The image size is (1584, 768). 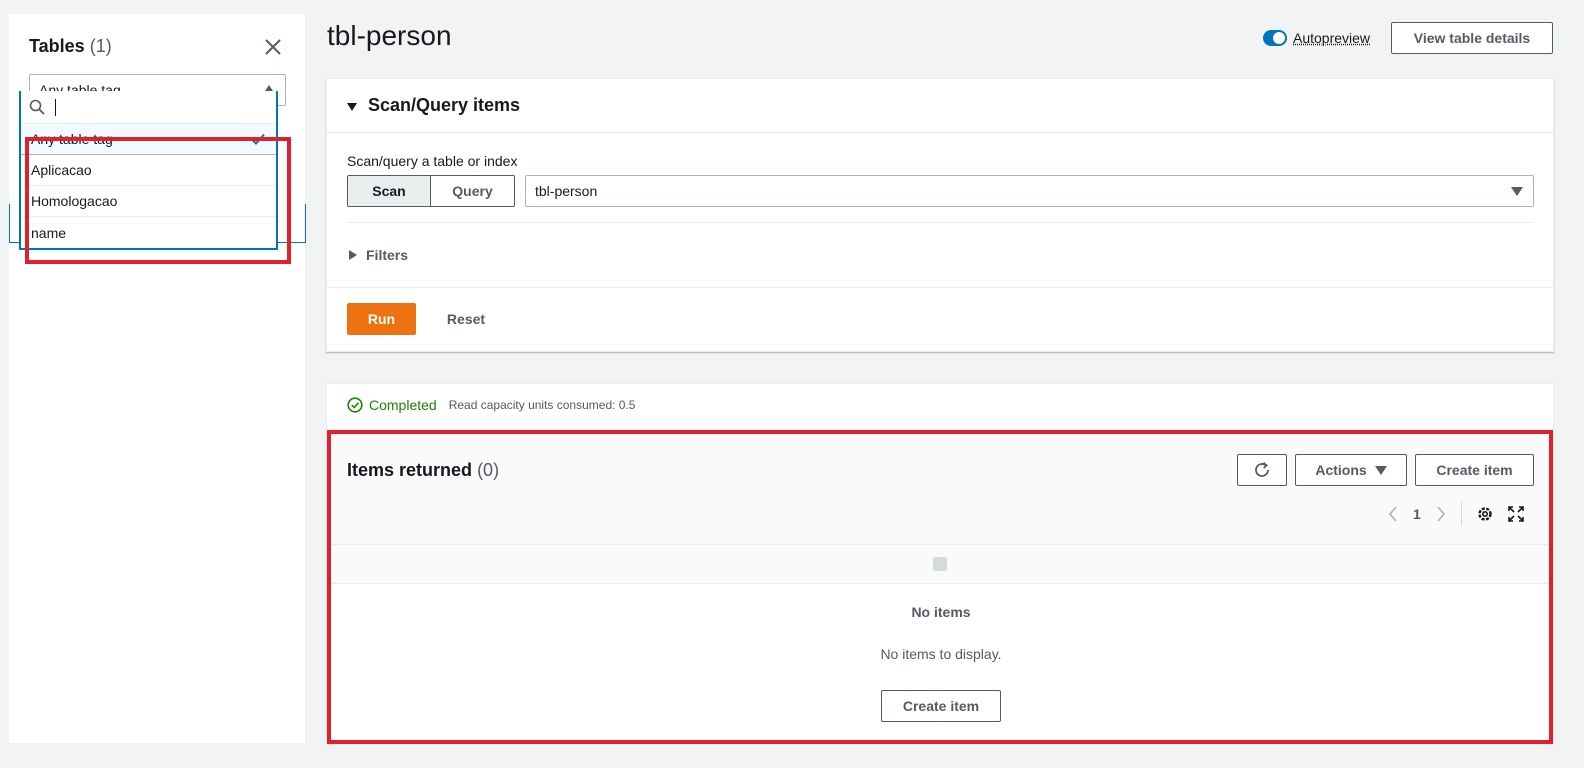 I want to click on refresh-button, so click(x=1262, y=470).